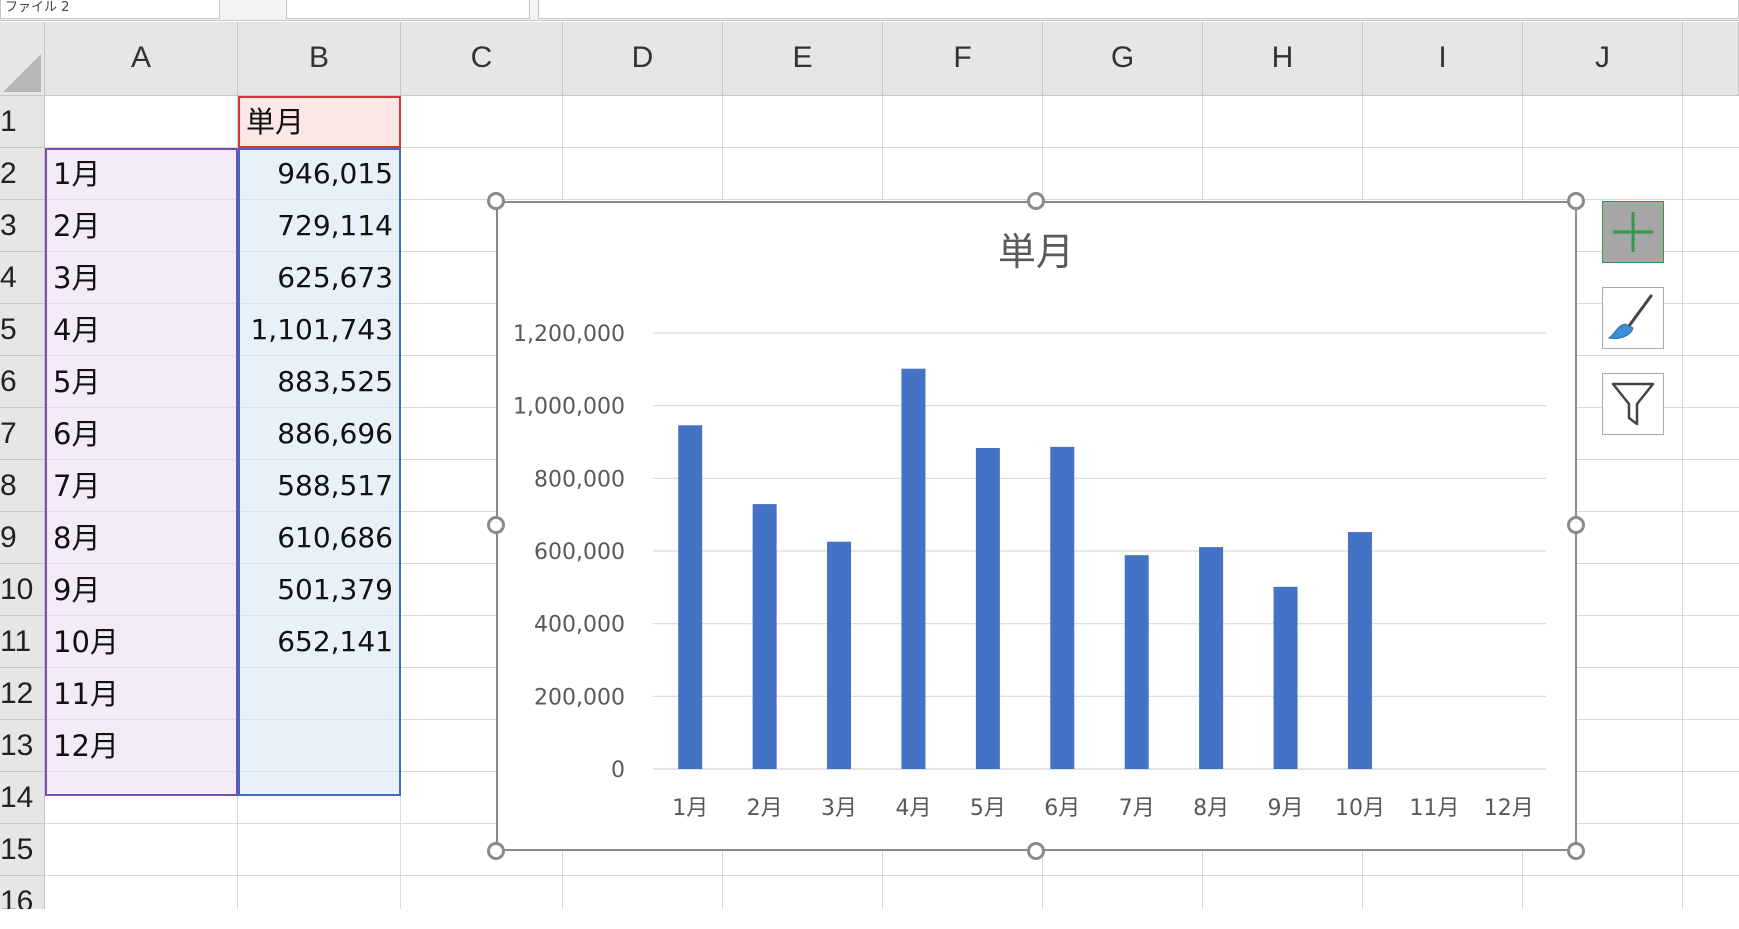 Image resolution: width=1739 pixels, height=929 pixels. Describe the element at coordinates (141, 330) in the screenshot. I see `cell-a5: 4月` at that location.